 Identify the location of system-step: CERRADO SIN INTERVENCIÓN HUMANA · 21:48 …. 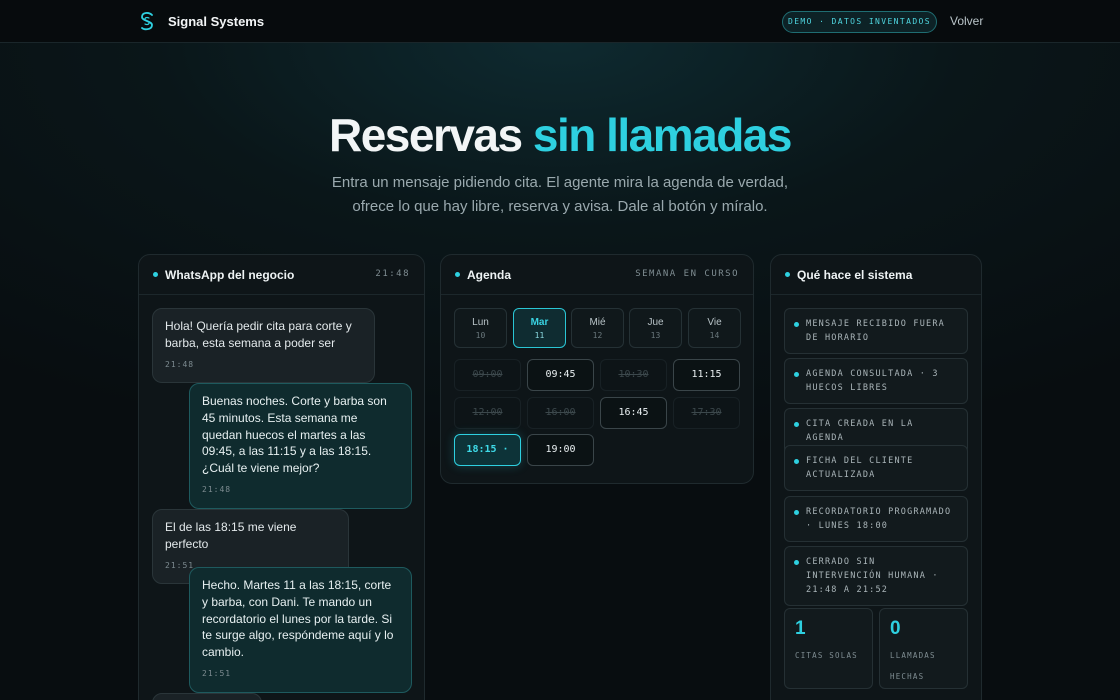
(876, 576).